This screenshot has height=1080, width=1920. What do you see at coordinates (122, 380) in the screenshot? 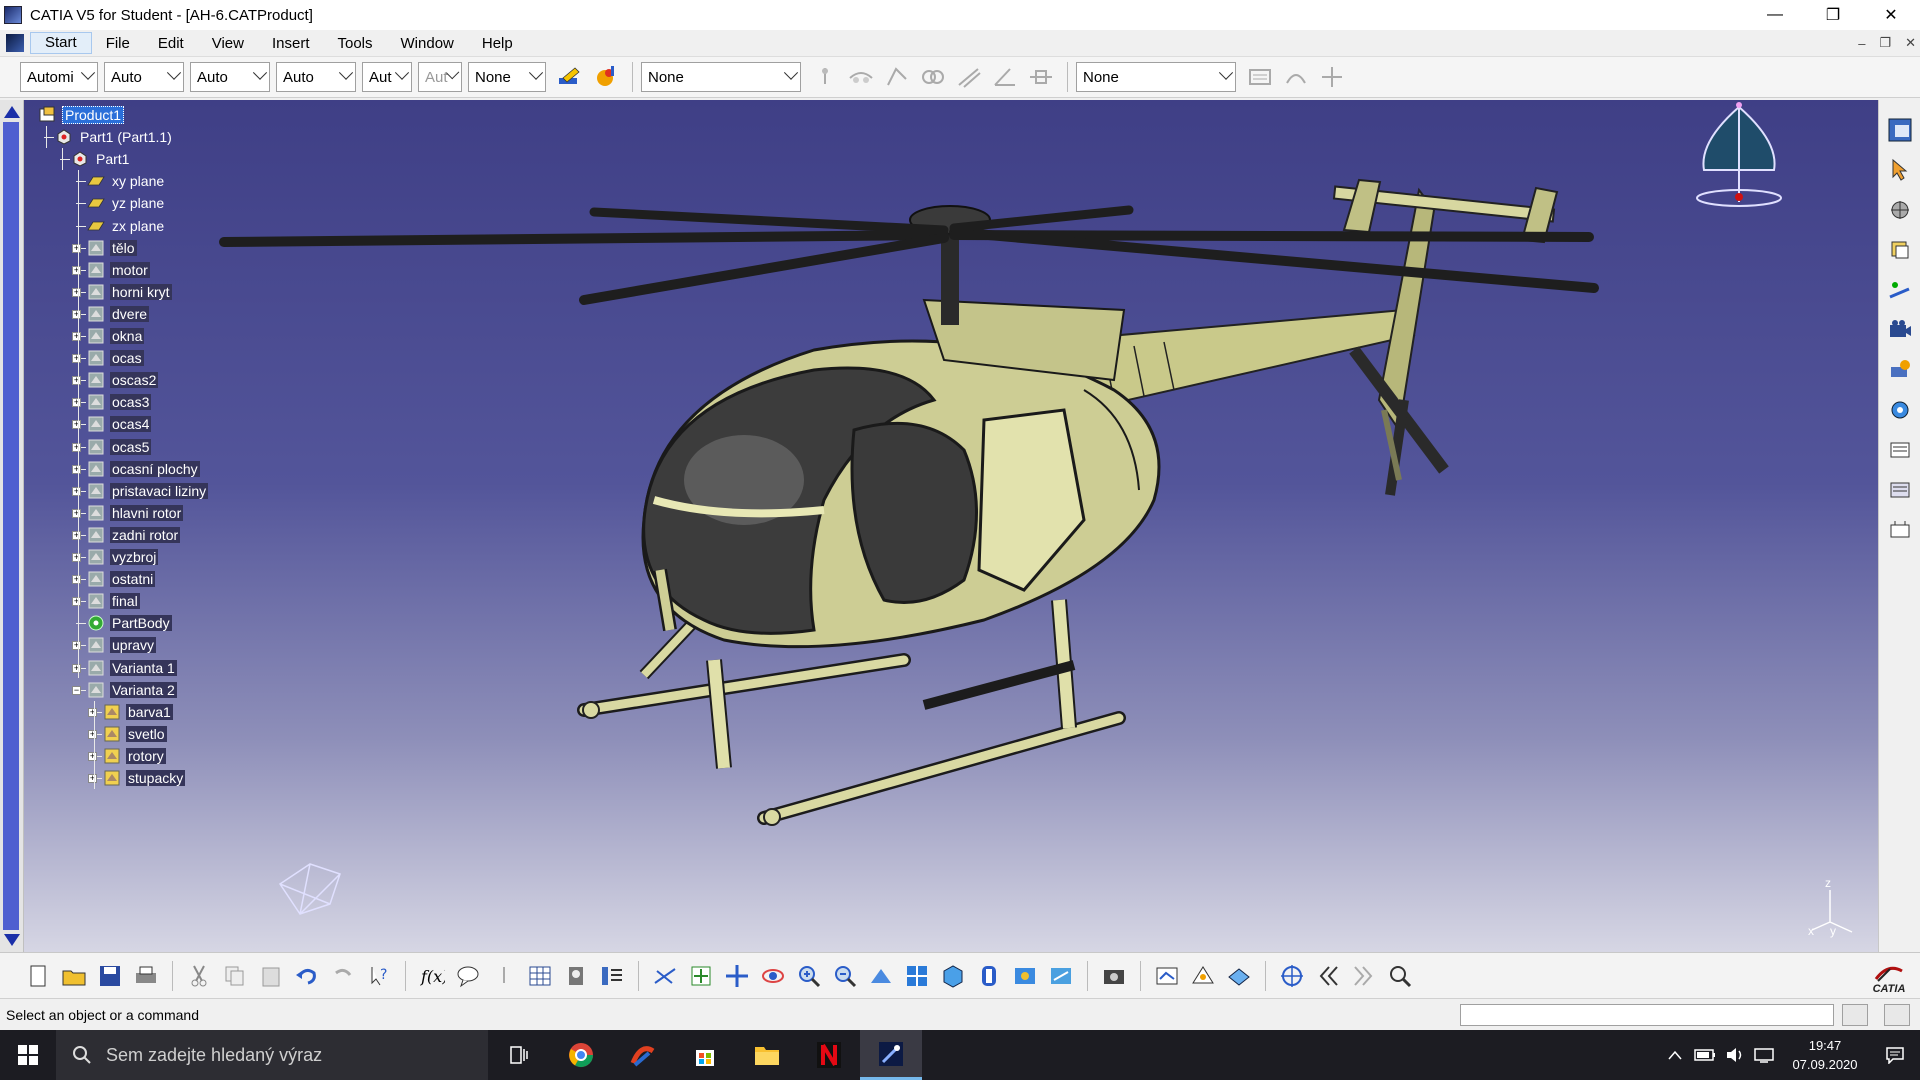
I see `tree-node-item: oscas2` at bounding box center [122, 380].